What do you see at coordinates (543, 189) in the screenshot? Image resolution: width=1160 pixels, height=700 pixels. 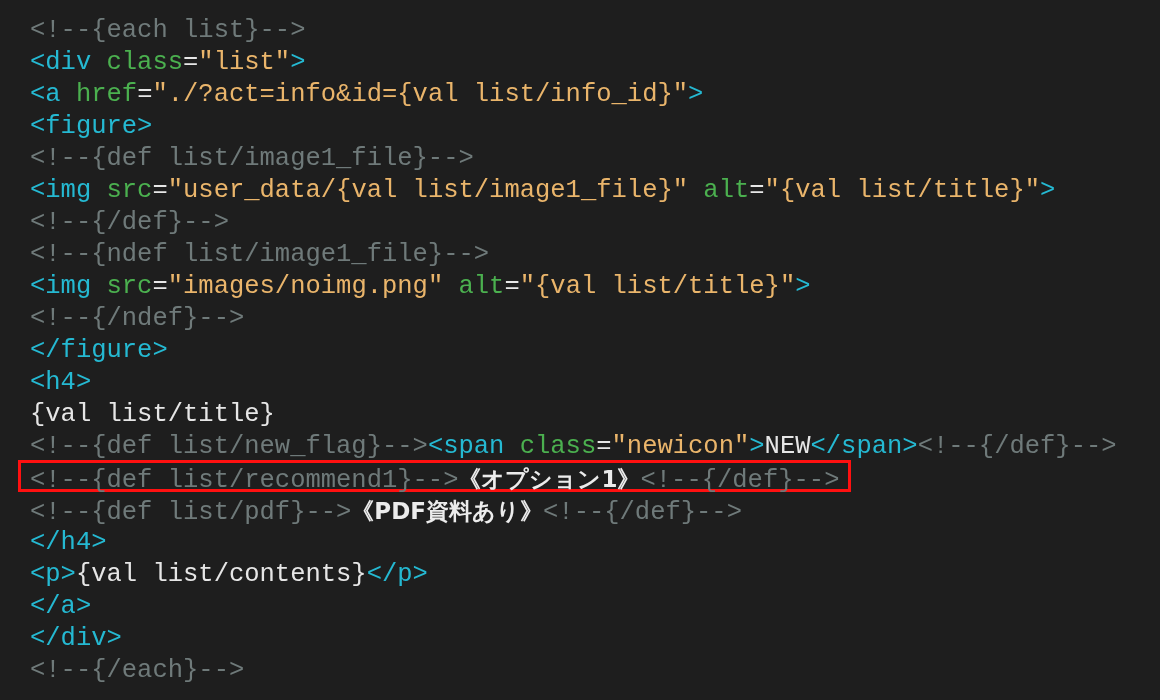 I see `code-line: <img src="user_data/{val list/image1_file}" alt="{val list/title}">` at bounding box center [543, 189].